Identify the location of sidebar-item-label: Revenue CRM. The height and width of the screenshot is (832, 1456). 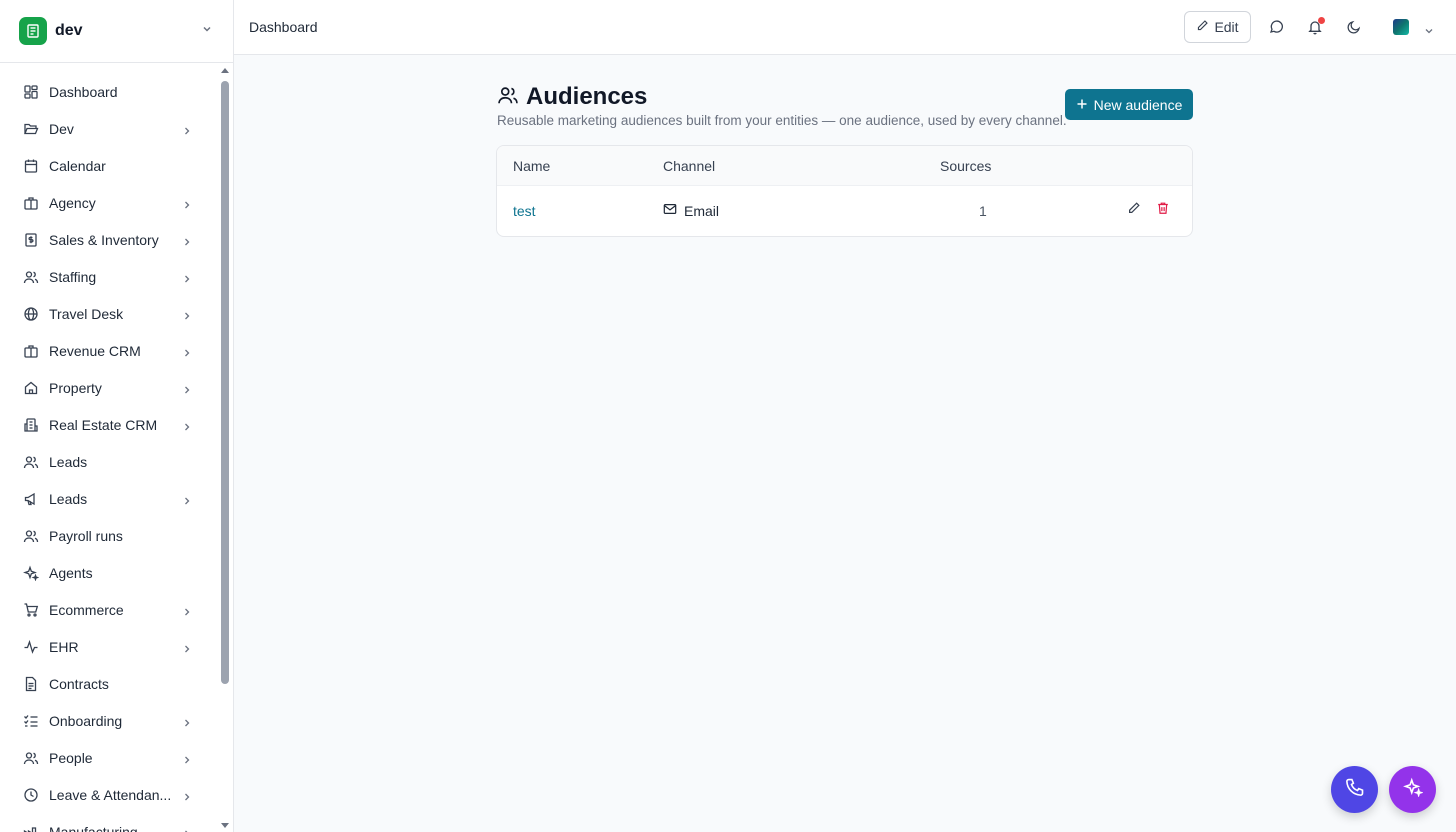
(95, 350).